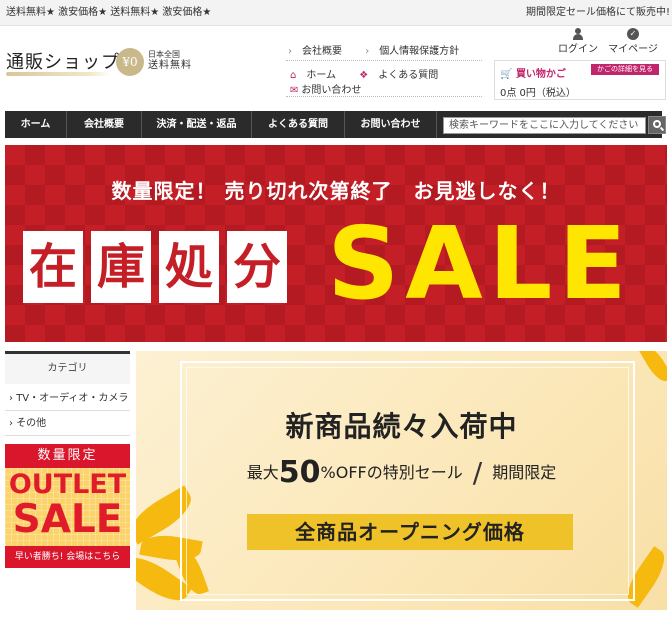 The image size is (672, 617). I want to click on link-privacy-label: 個人情報保護方針, so click(419, 51).